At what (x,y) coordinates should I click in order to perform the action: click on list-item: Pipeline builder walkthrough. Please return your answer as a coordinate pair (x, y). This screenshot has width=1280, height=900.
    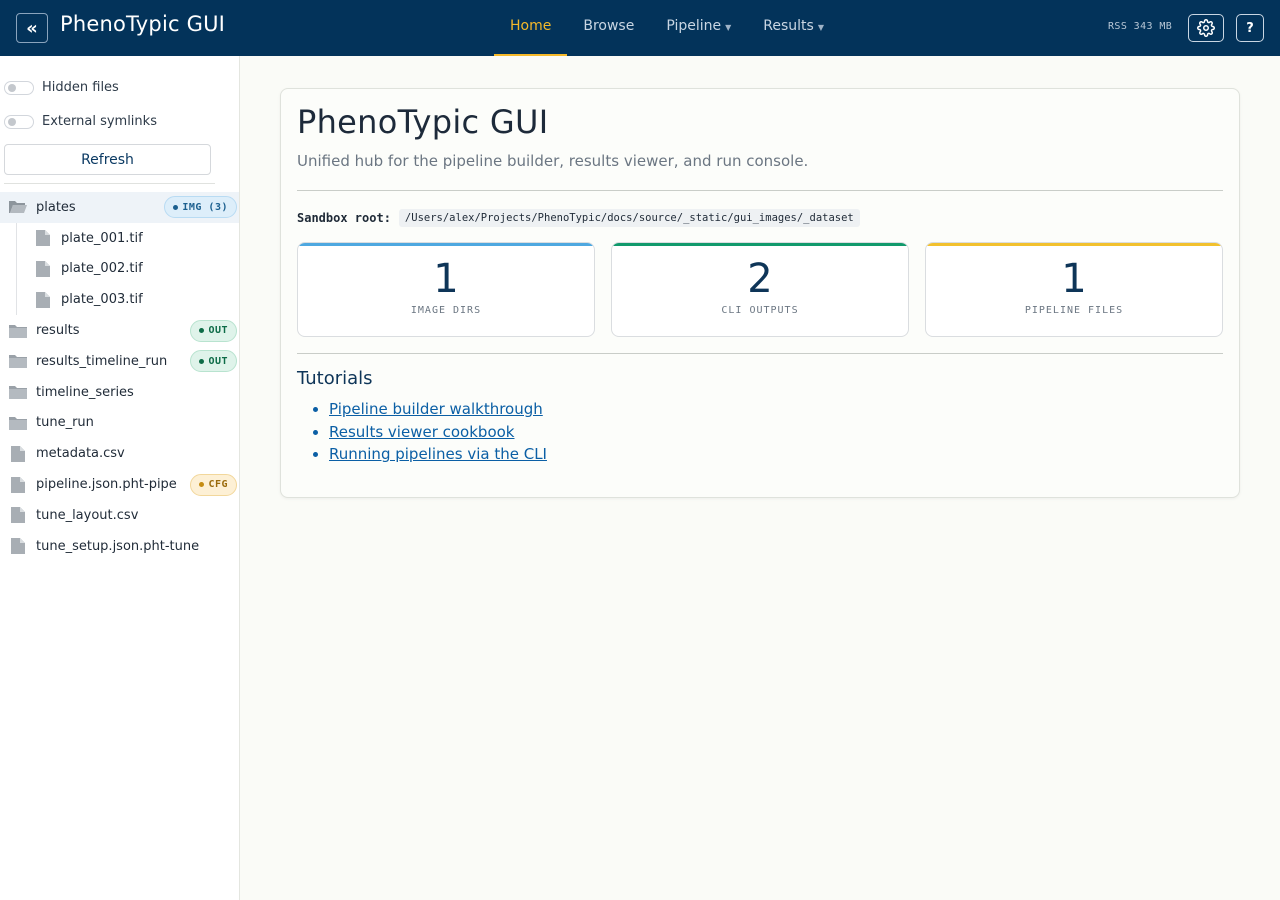
    Looking at the image, I should click on (438, 409).